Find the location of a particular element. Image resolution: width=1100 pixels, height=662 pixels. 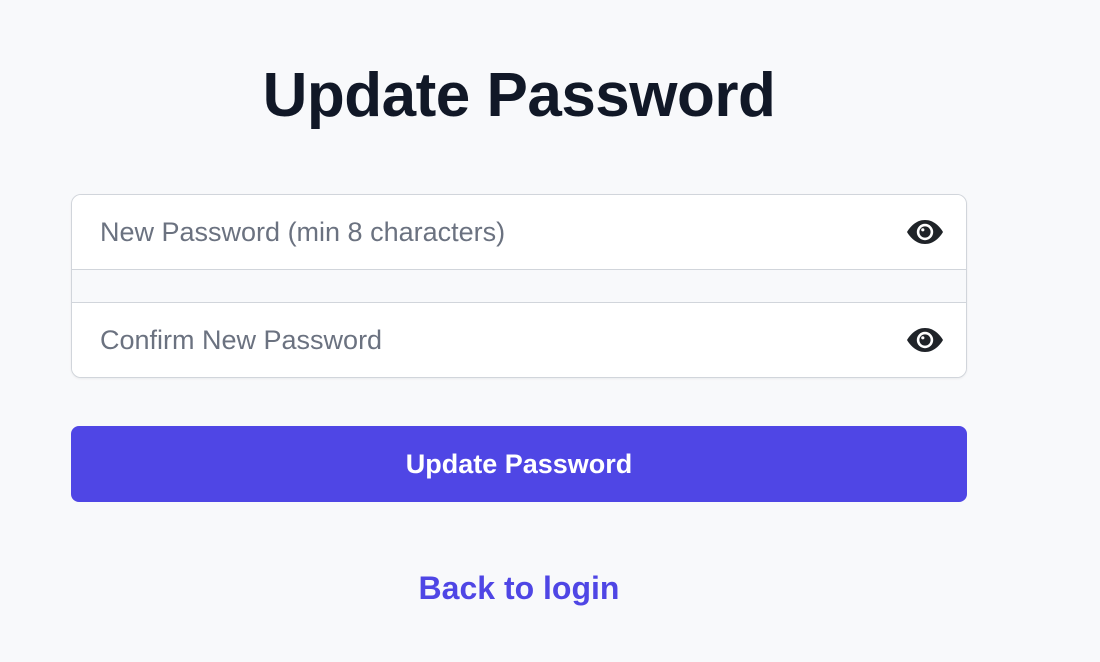

confirm-password-input is located at coordinates (490, 340).